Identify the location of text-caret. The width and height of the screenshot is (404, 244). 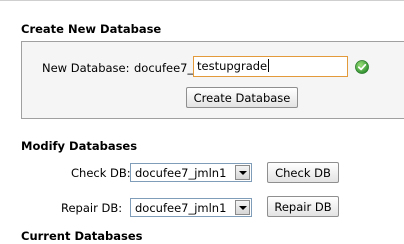
(269, 65).